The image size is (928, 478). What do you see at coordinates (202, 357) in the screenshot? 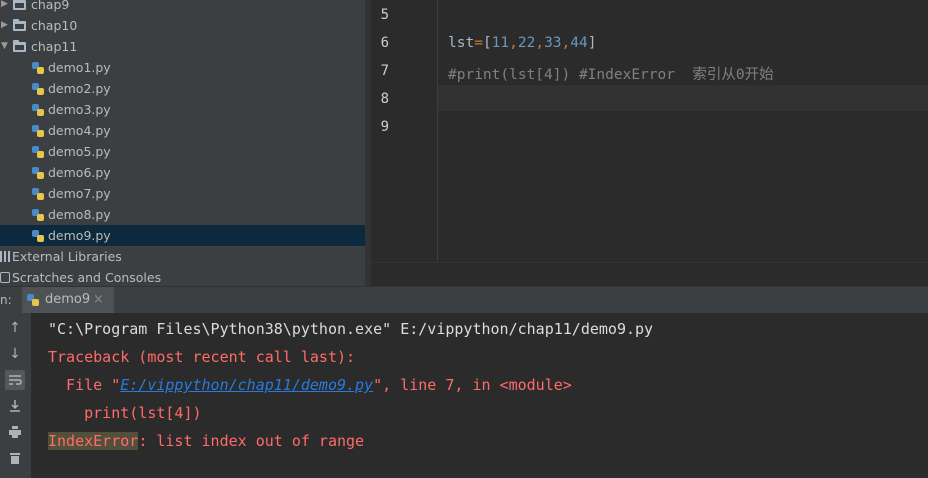
I see `console-traceback-header: Traceback (most recent call last):` at bounding box center [202, 357].